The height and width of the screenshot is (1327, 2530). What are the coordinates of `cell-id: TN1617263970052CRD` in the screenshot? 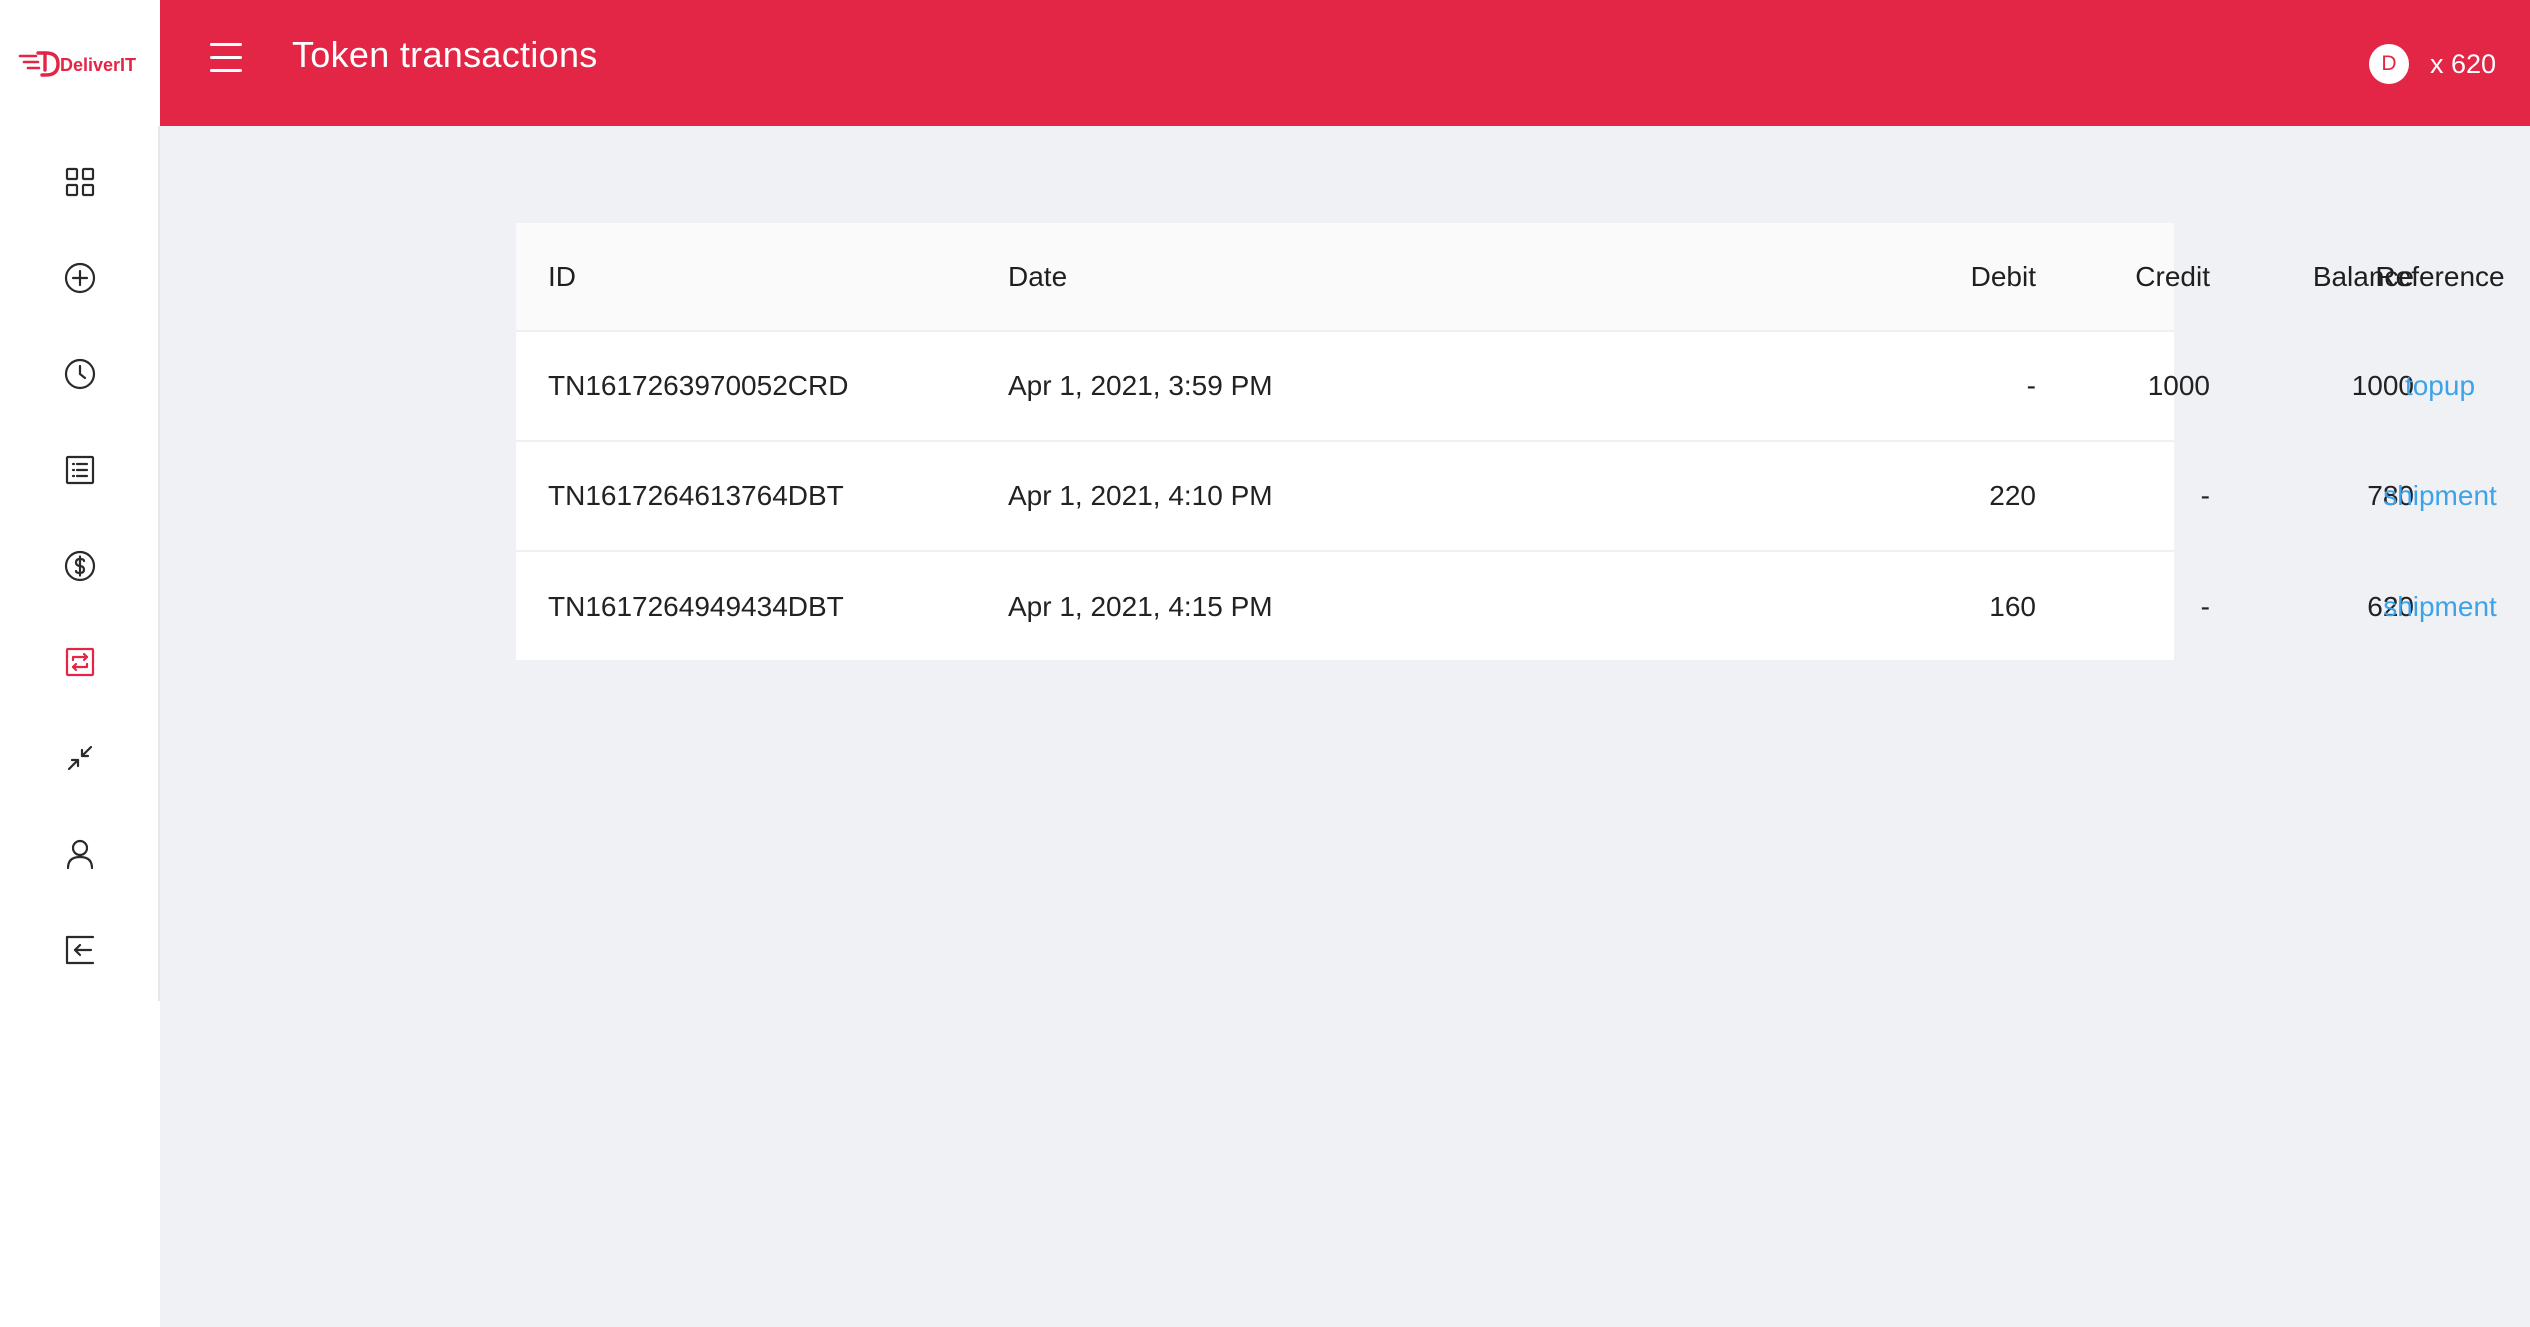 It's located at (698, 385).